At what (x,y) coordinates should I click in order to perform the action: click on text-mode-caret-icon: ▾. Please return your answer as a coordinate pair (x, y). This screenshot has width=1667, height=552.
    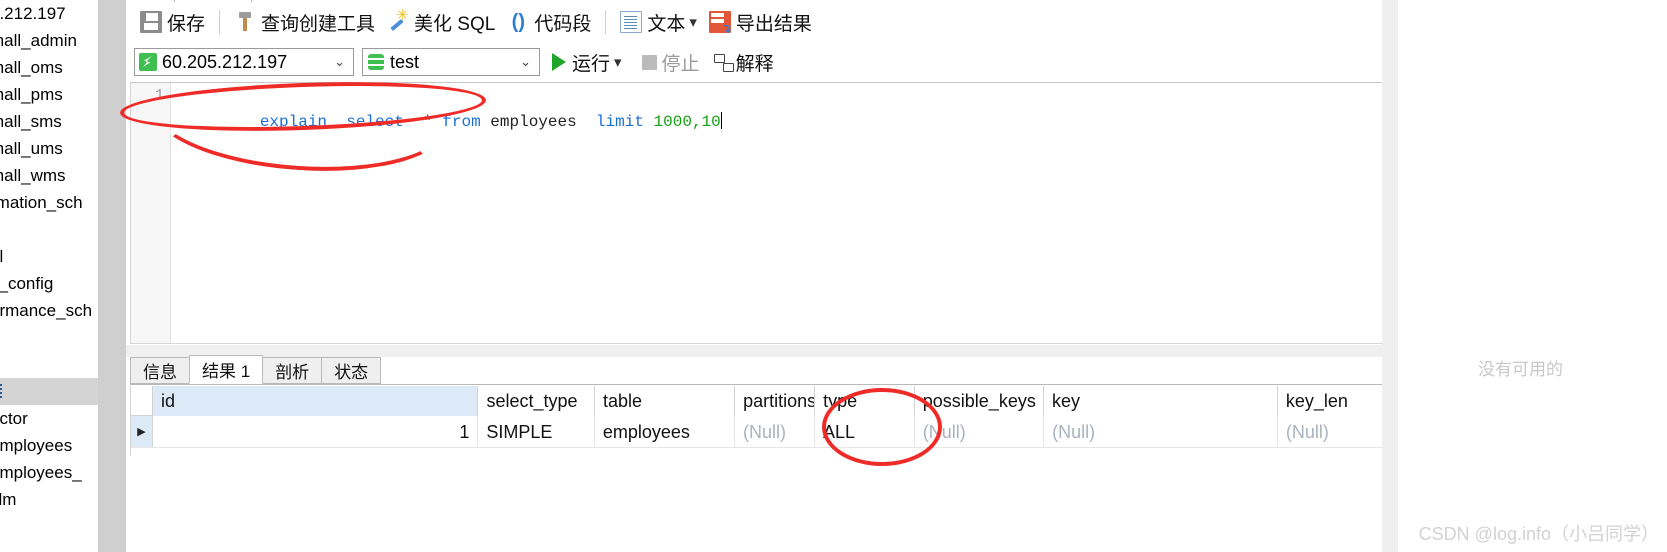
    Looking at the image, I should click on (693, 22).